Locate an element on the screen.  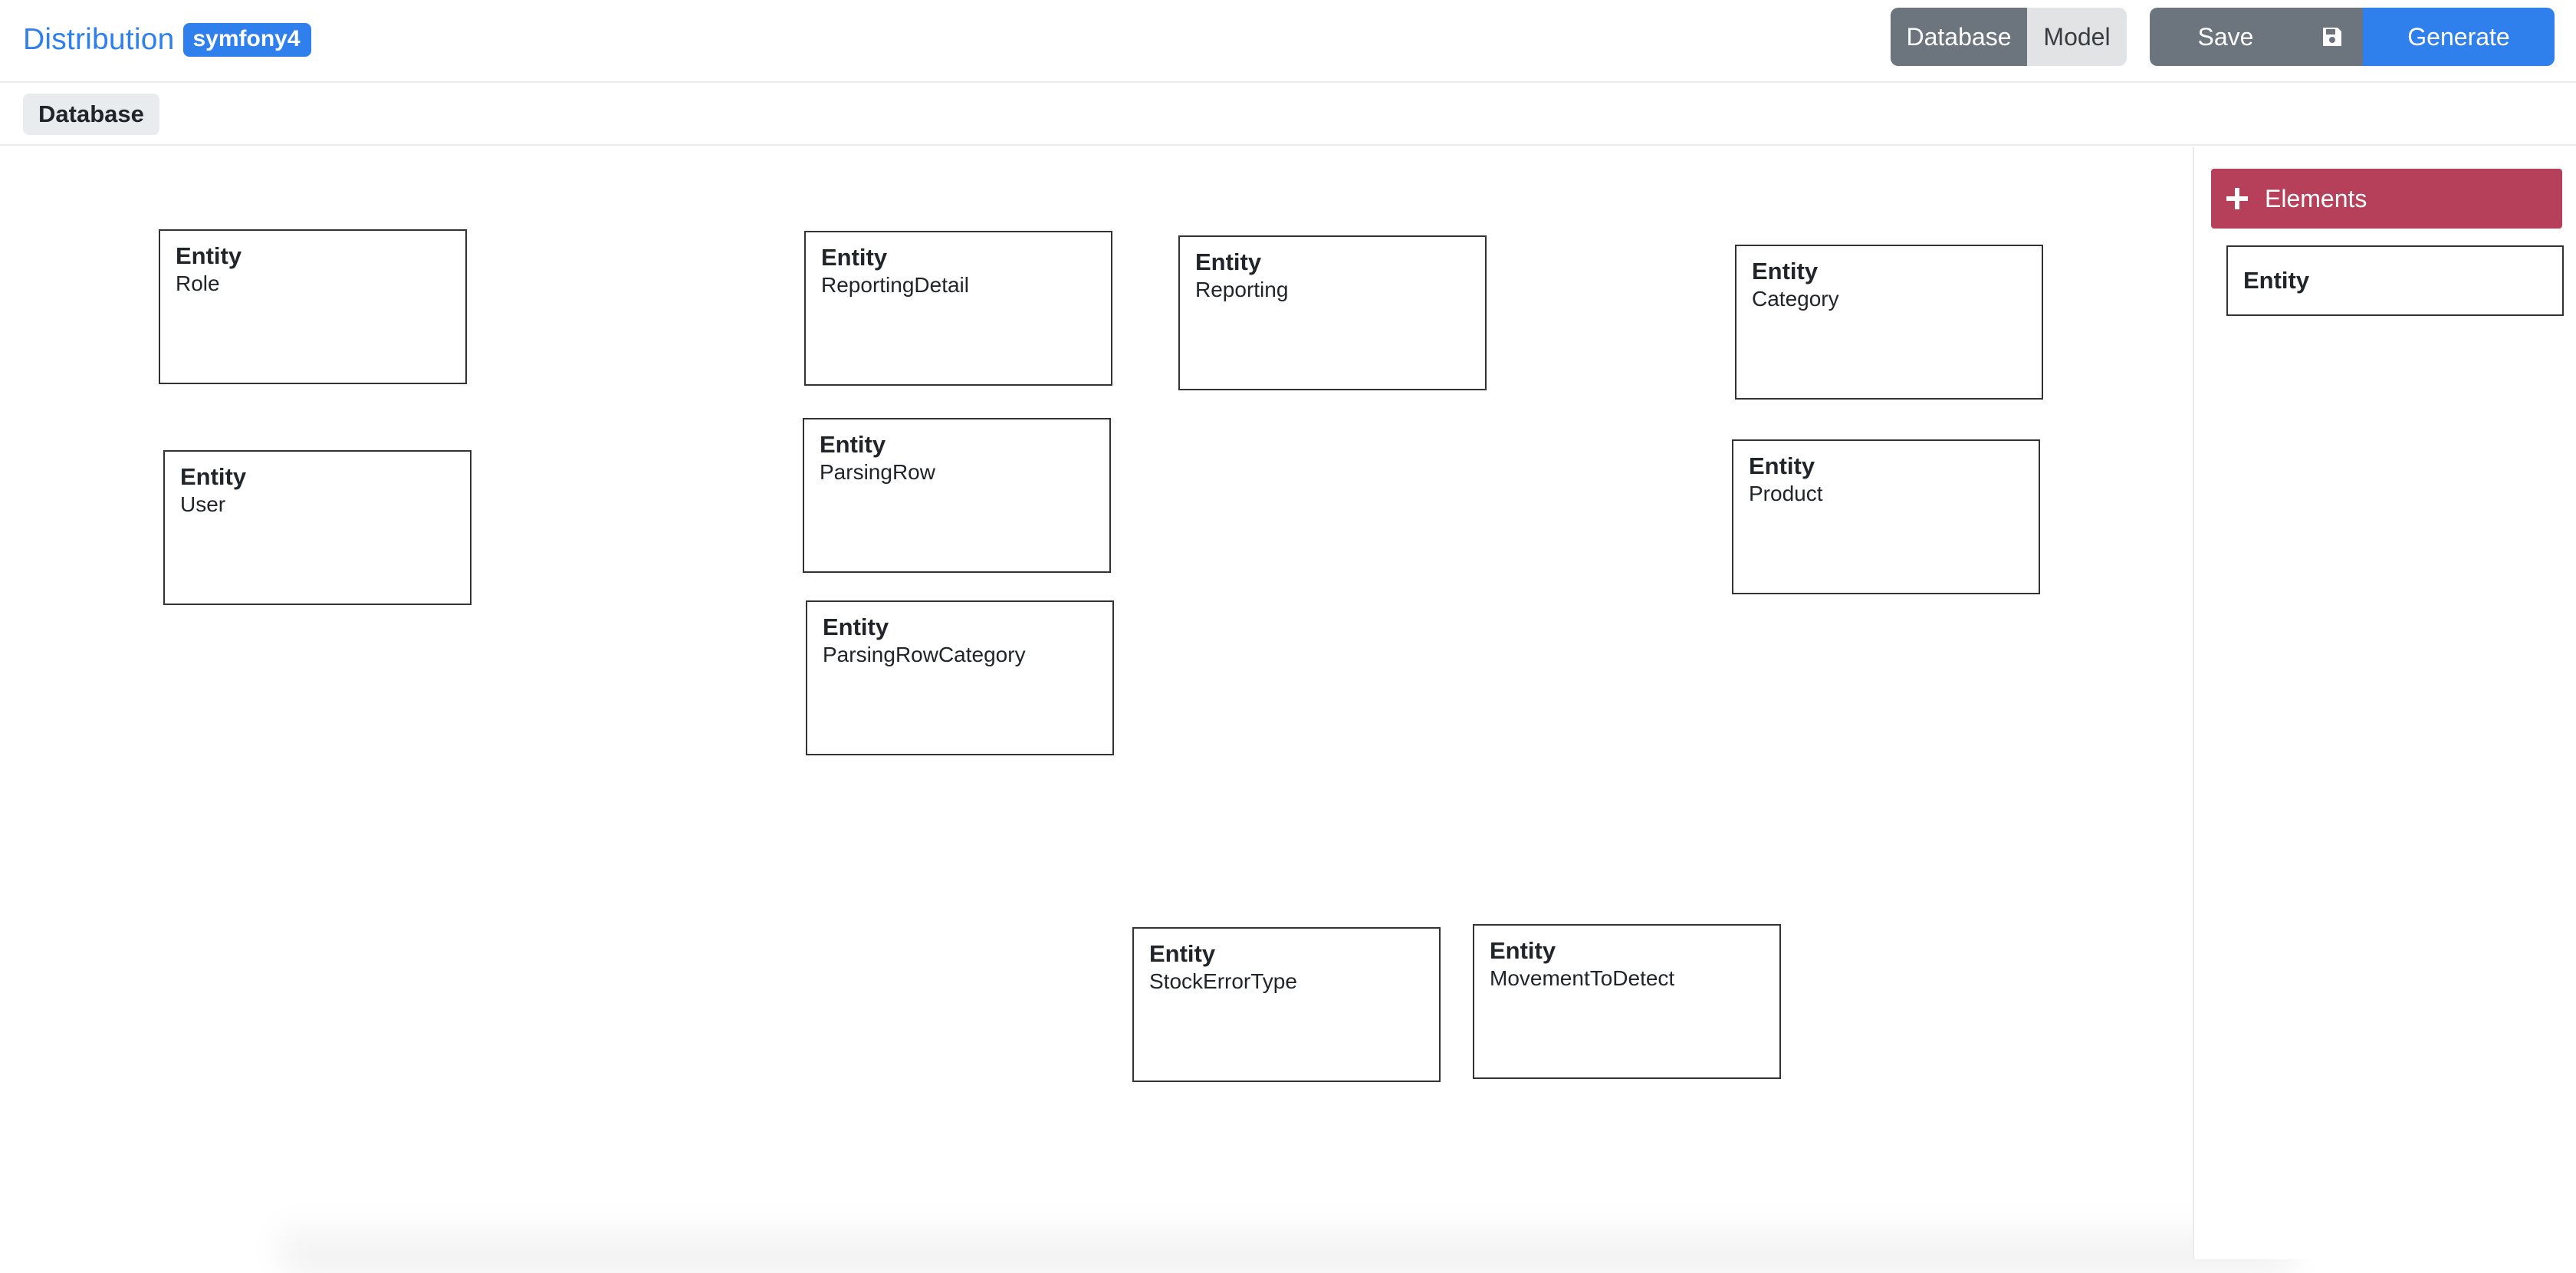
palette-item-entity: Entity is located at coordinates (2395, 280).